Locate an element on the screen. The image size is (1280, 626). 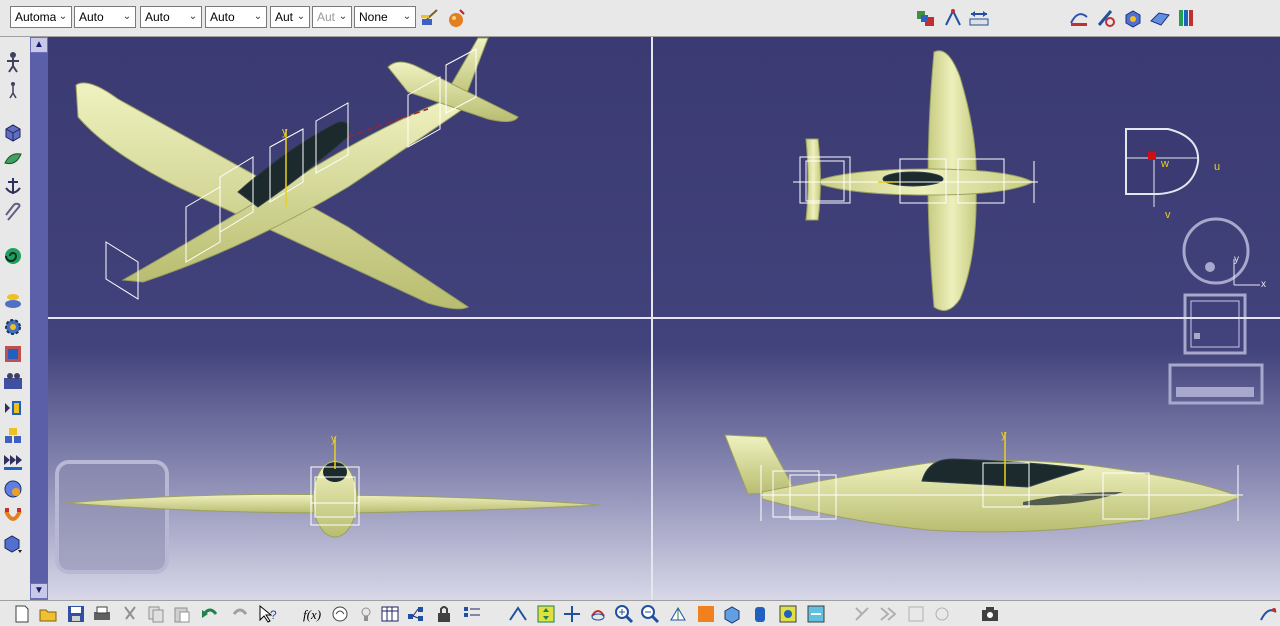
layer-combo: None ⌄ is located at coordinates (385, 17).